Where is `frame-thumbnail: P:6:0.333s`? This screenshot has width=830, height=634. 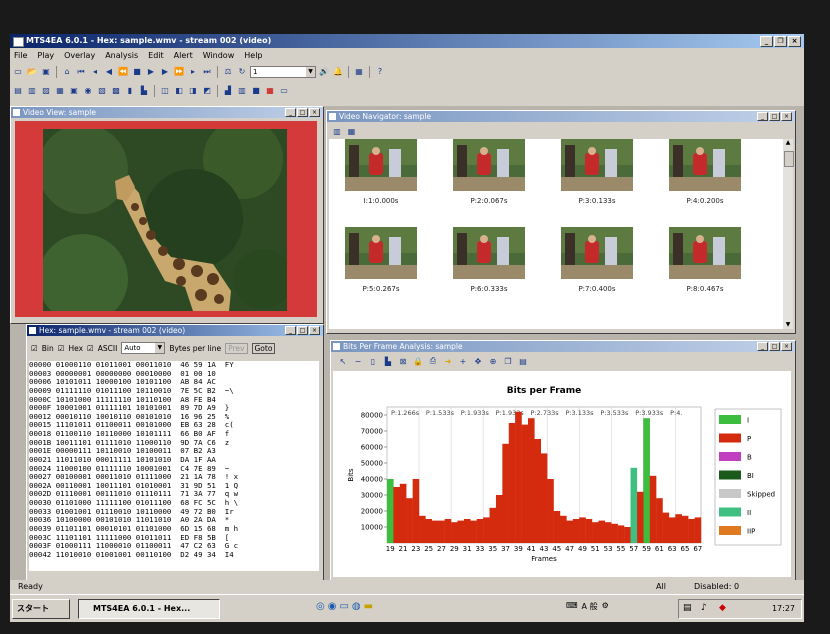 frame-thumbnail: P:6:0.333s is located at coordinates (489, 263).